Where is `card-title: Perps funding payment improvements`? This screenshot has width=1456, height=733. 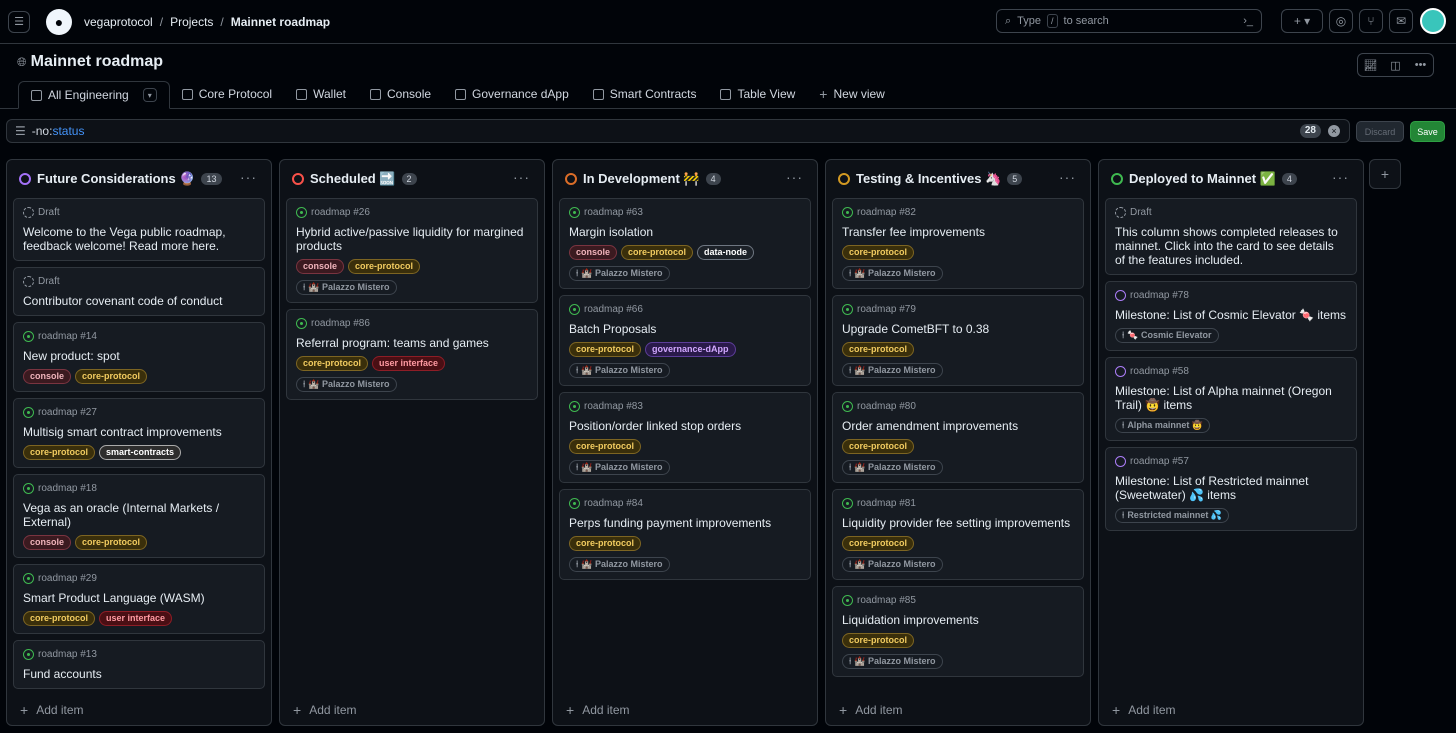
card-title: Perps funding payment improvements is located at coordinates (685, 523).